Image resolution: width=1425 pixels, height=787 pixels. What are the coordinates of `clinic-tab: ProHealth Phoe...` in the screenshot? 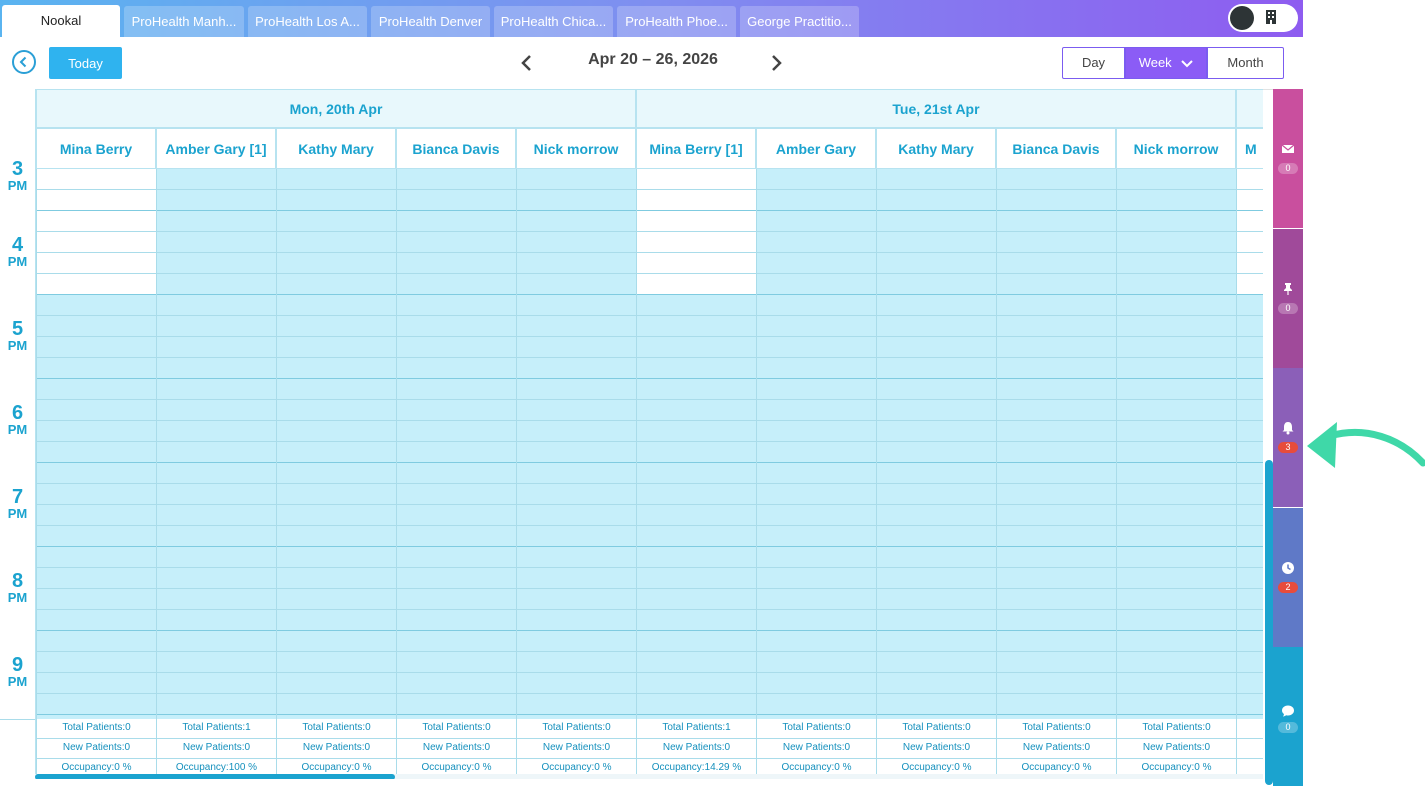 It's located at (676, 21).